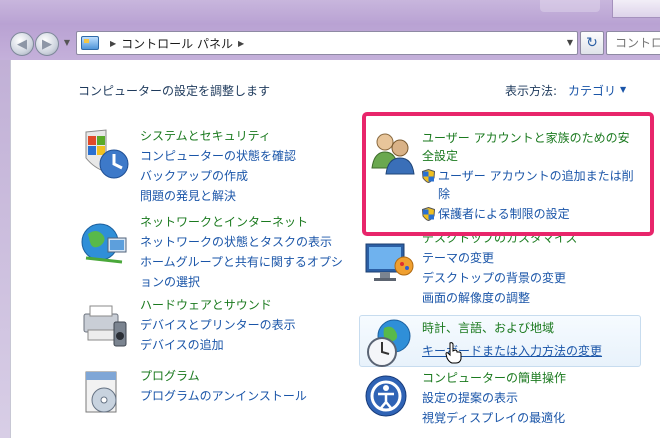 Image resolution: width=660 pixels, height=438 pixels. I want to click on hardware-sound-link: ハードウェアとサウンド, so click(218, 305).